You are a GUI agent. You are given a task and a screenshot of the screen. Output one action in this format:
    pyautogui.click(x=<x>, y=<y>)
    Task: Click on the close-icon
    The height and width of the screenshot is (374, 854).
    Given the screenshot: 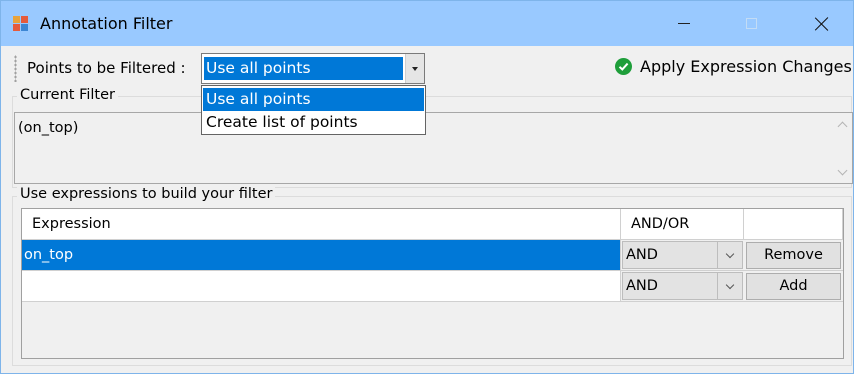 What is the action you would take?
    pyautogui.click(x=822, y=24)
    